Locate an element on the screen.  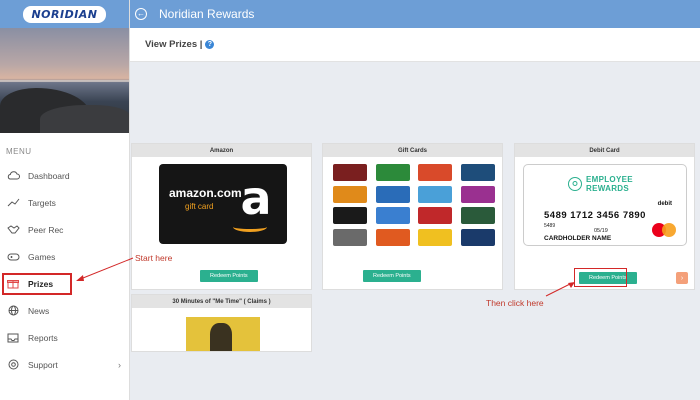
gift-cards-collage-image is located at coordinates (414, 205).